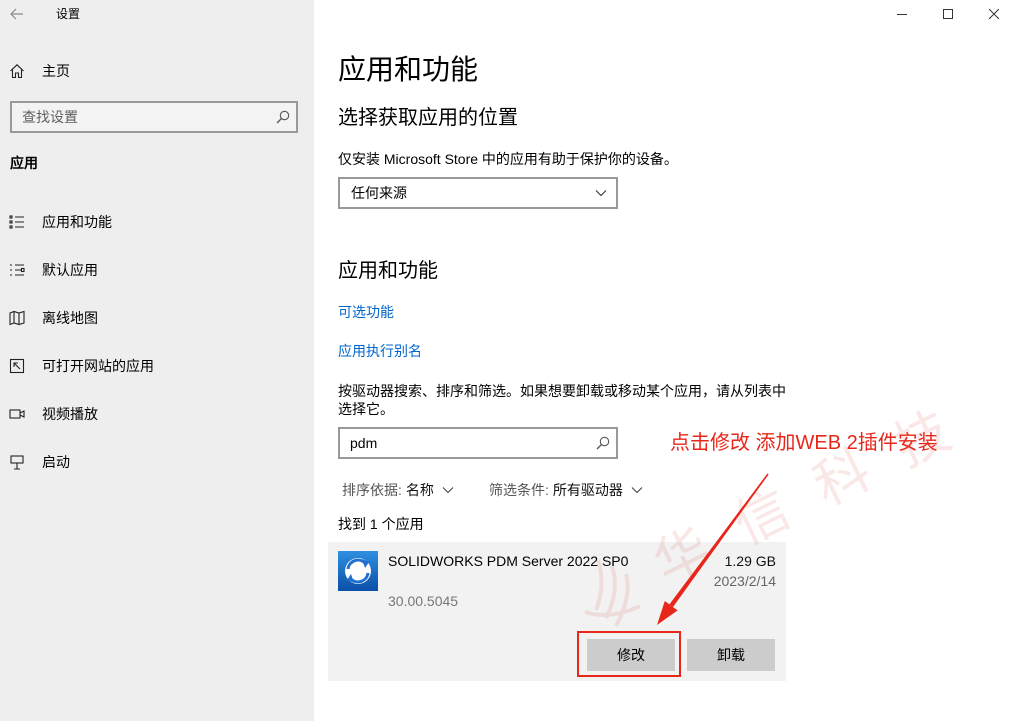  What do you see at coordinates (24, 163) in the screenshot?
I see `sidebar-section-title: 应用` at bounding box center [24, 163].